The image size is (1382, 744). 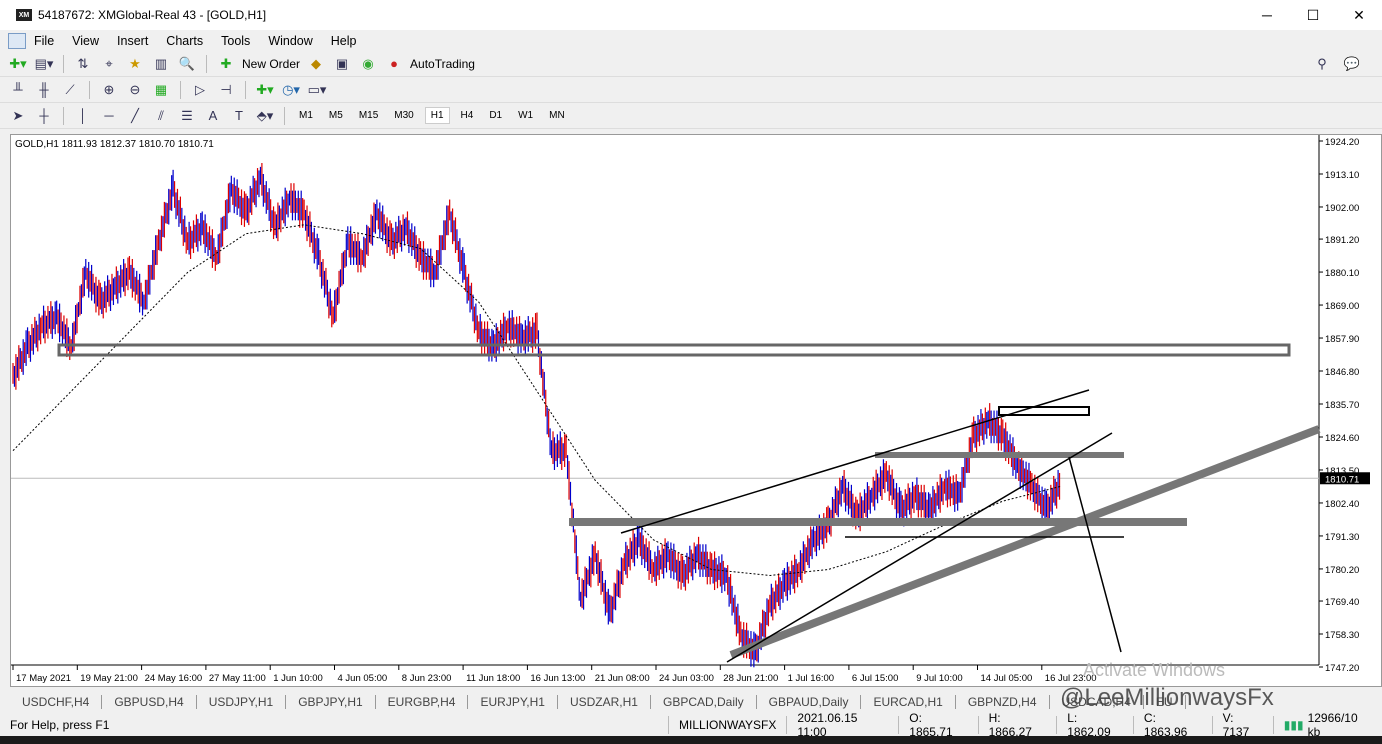 What do you see at coordinates (1342, 479) in the screenshot?
I see `current-price-label: 1810.71` at bounding box center [1342, 479].